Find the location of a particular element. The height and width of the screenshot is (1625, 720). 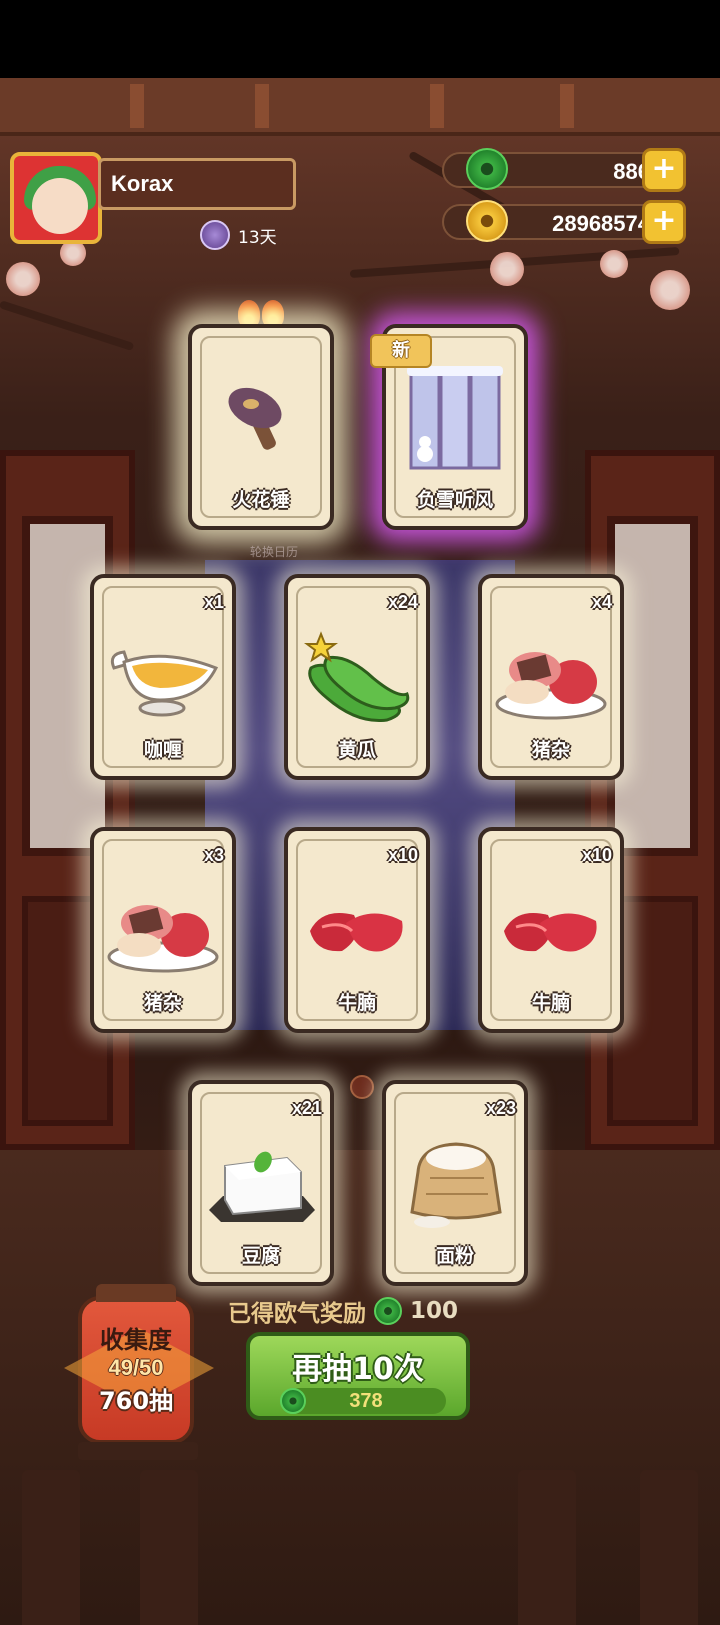

add-jade-button: + is located at coordinates (664, 170).